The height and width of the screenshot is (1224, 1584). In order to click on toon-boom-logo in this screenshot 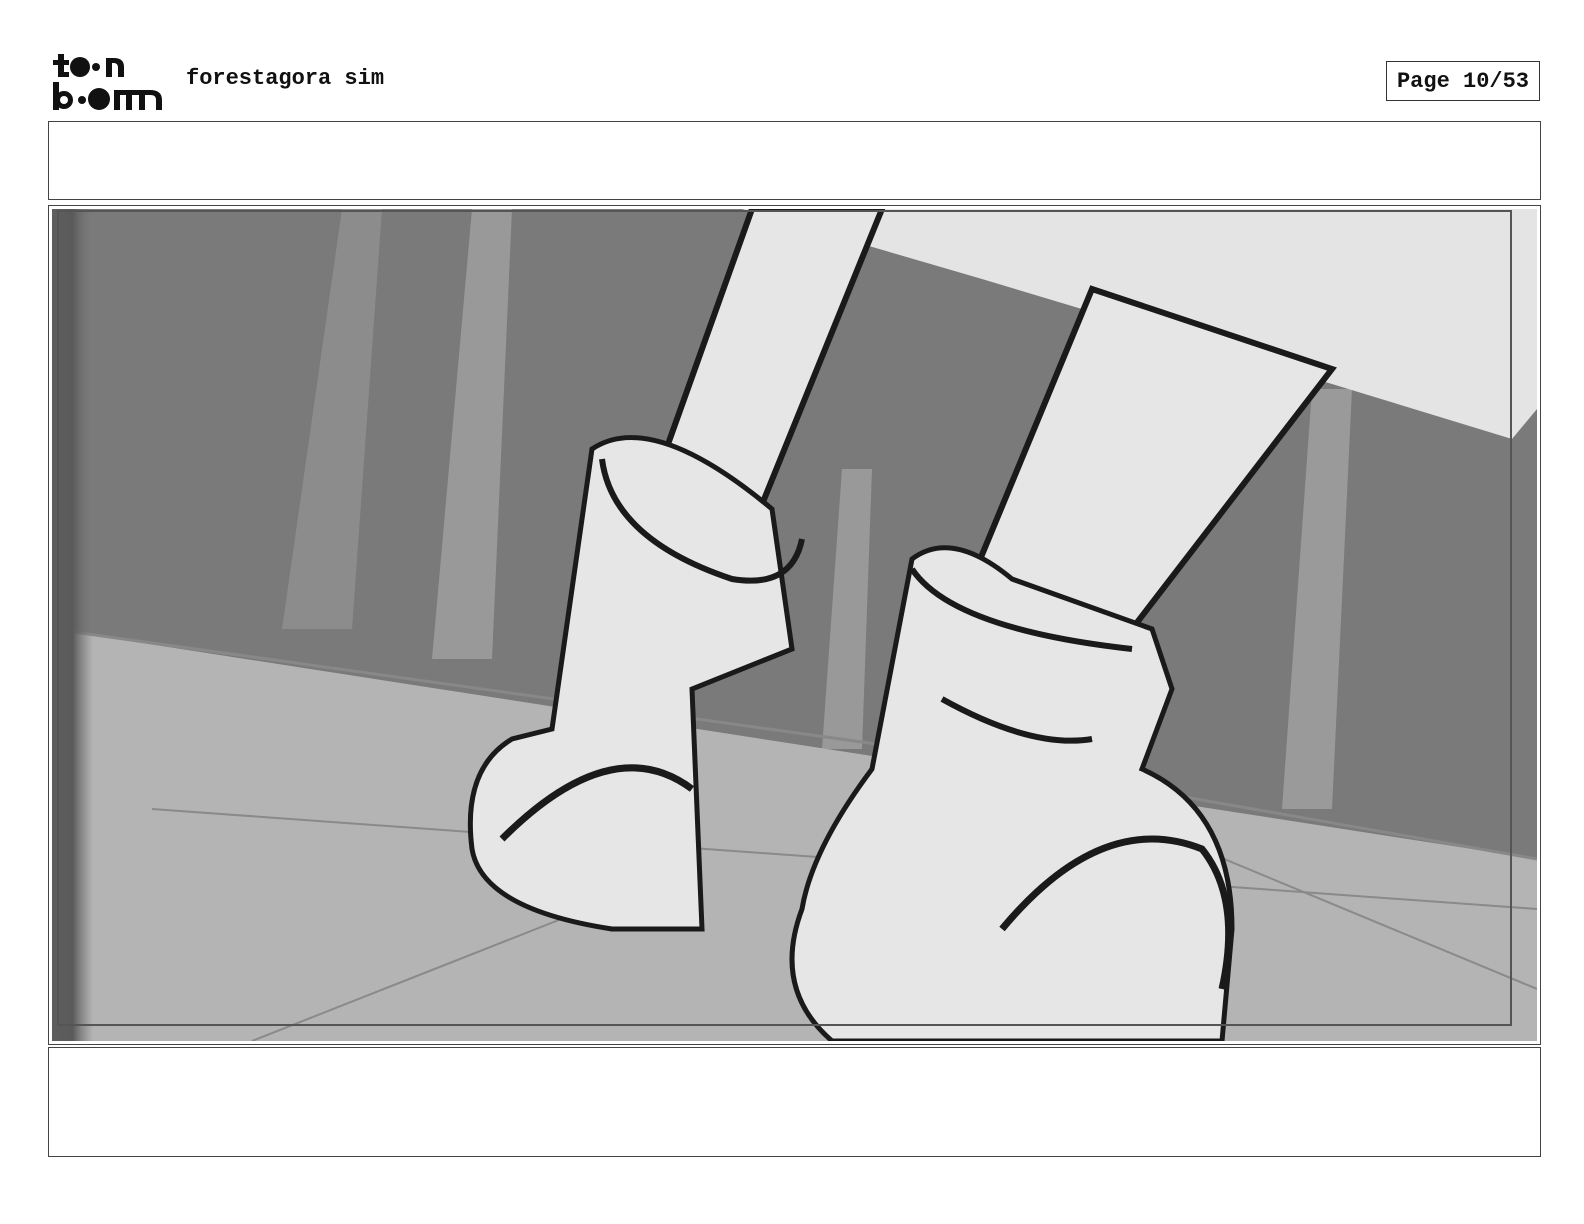, I will do `click(107, 82)`.